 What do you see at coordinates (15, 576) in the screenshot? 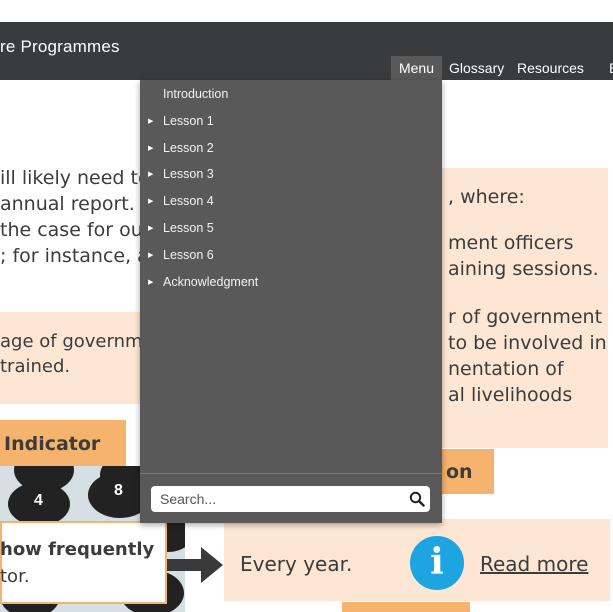
I see `question-line: tor.` at bounding box center [15, 576].